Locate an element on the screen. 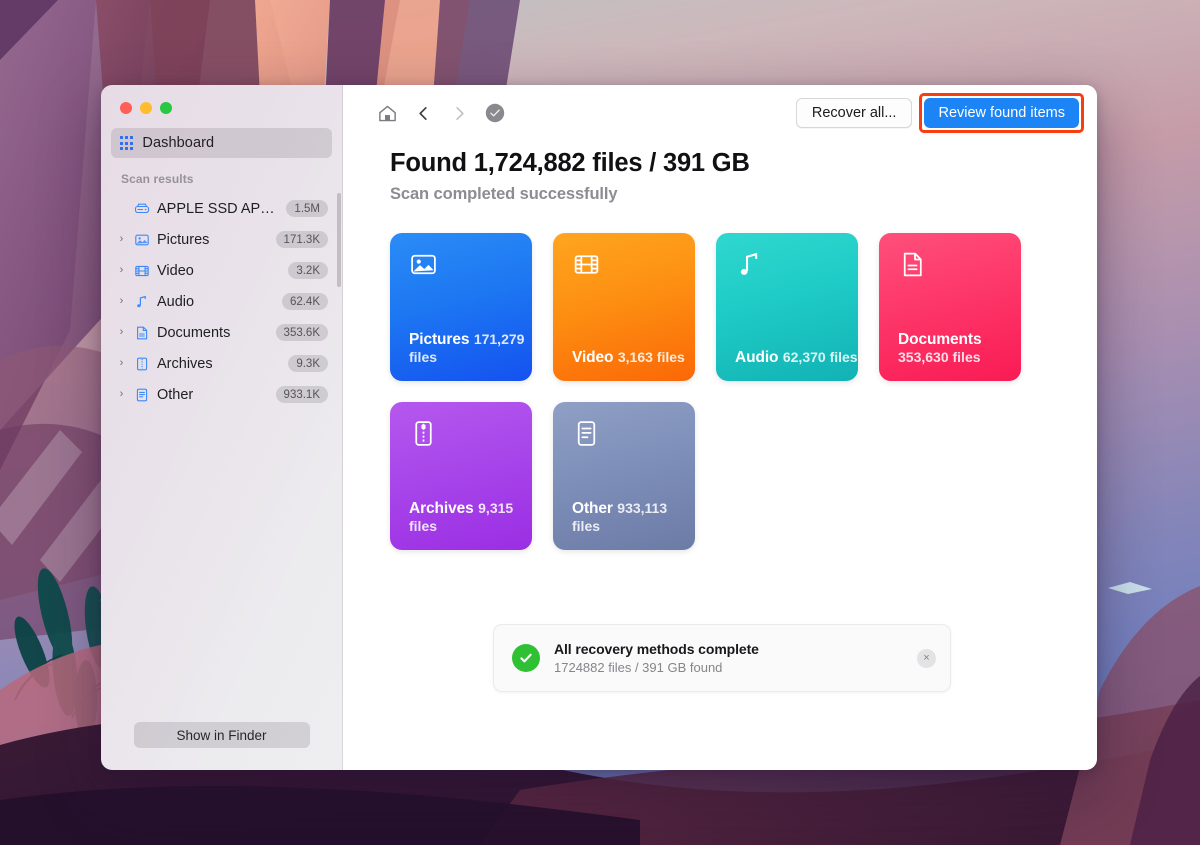  sidebar-item-other: › Other 933.1K is located at coordinates (221, 394).